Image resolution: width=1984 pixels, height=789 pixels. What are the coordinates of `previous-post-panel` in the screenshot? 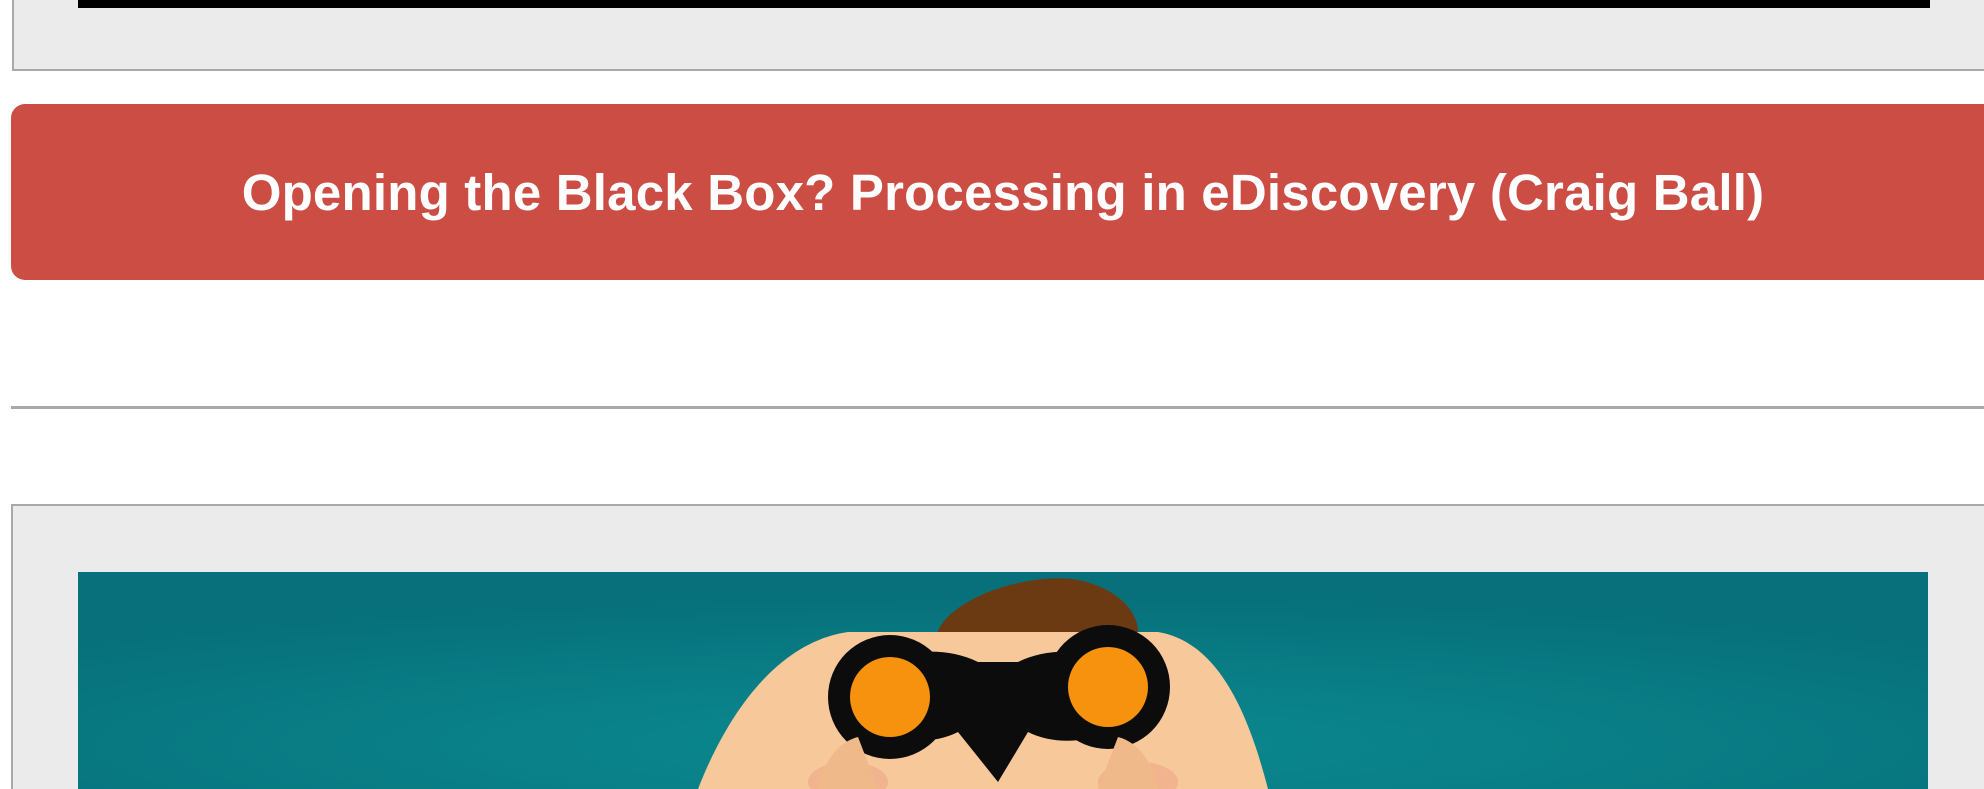 It's located at (998, 35).